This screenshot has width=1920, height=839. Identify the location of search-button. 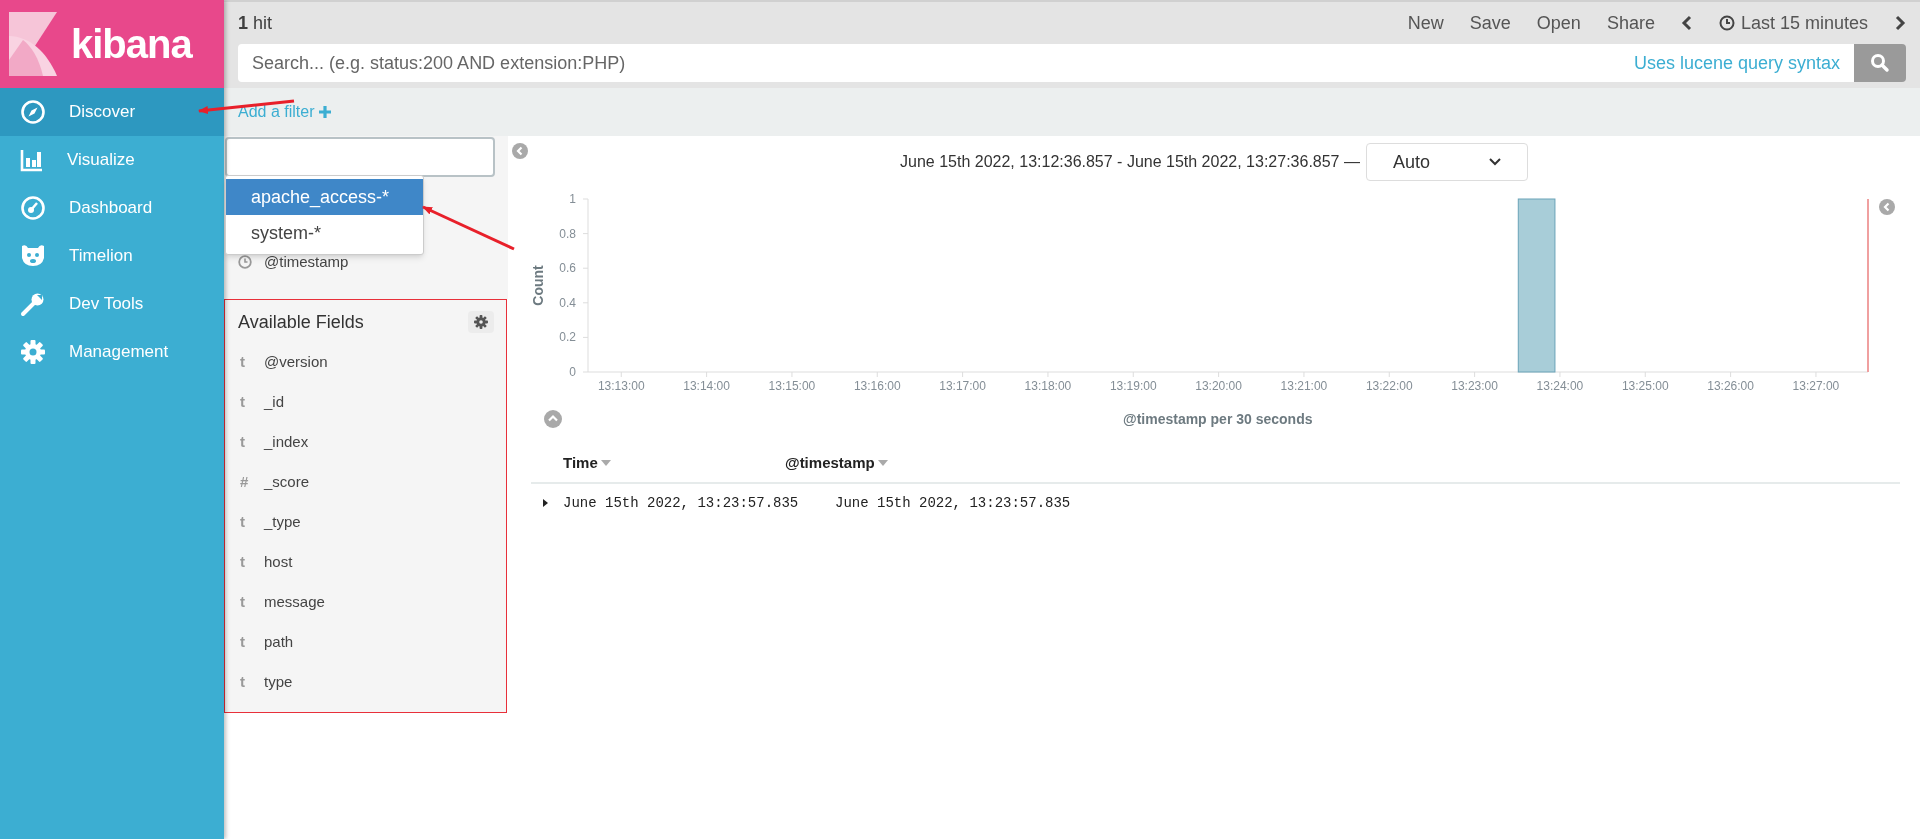
(1880, 63).